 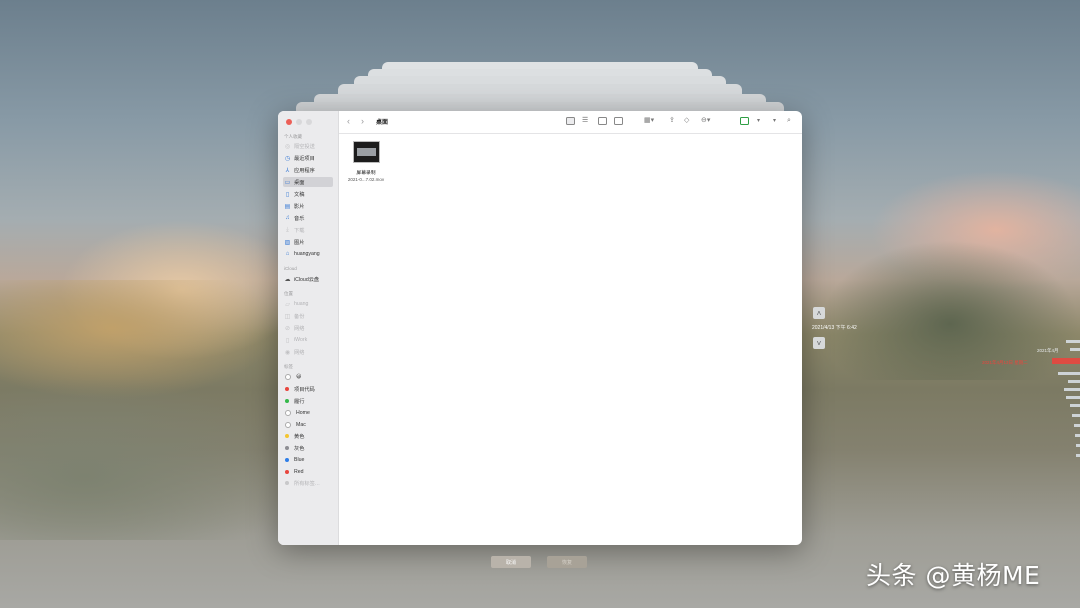 I want to click on document-icon: ▯, so click(x=287, y=194).